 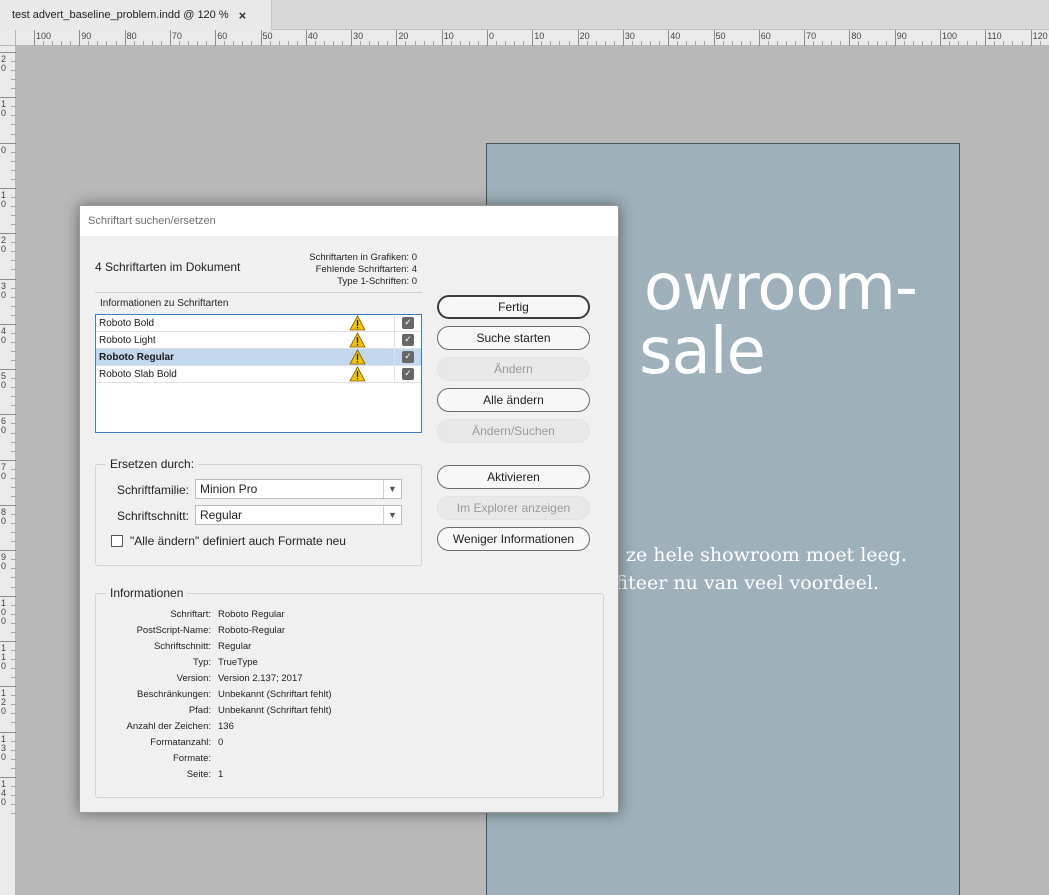 I want to click on info-label: Anzahl der Zeichen:, so click(x=169, y=726).